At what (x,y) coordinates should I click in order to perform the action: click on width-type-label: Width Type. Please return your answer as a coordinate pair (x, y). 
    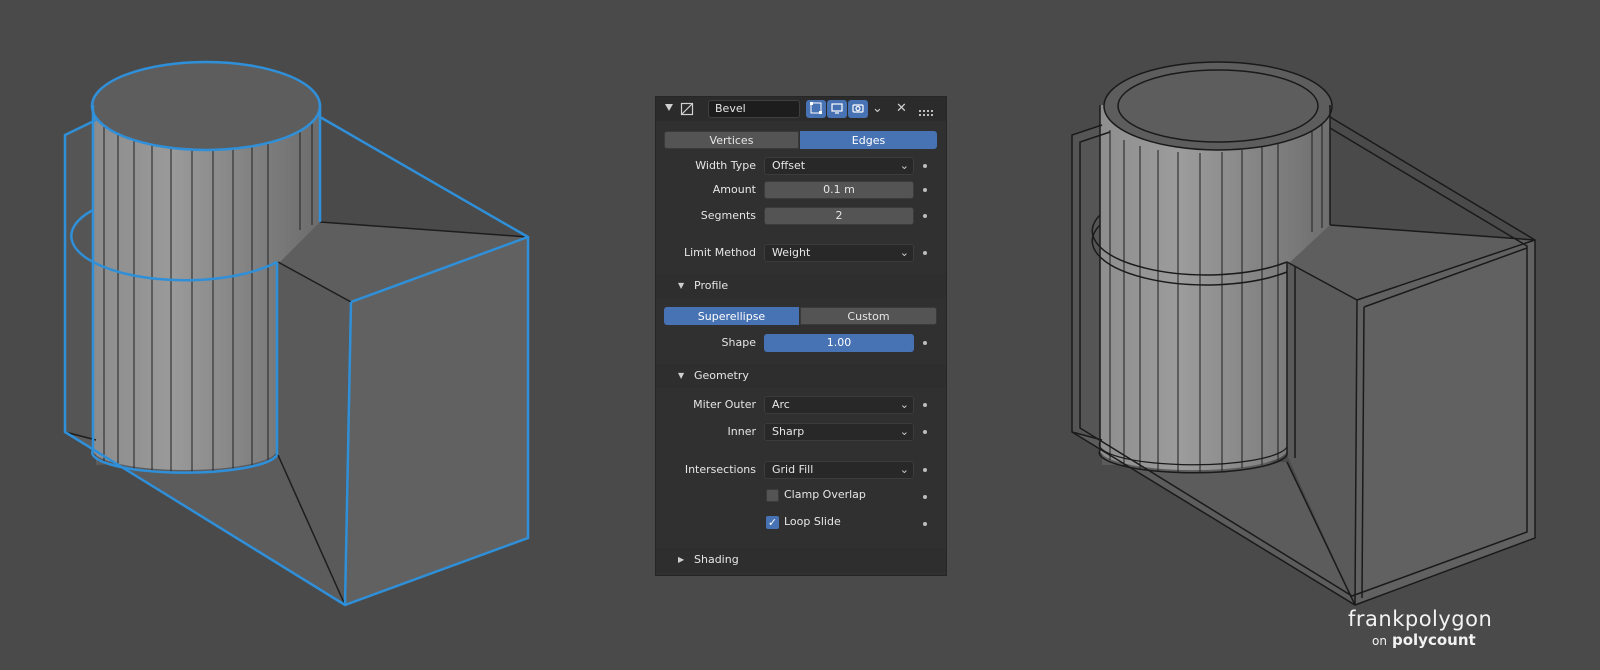
    Looking at the image, I should click on (725, 165).